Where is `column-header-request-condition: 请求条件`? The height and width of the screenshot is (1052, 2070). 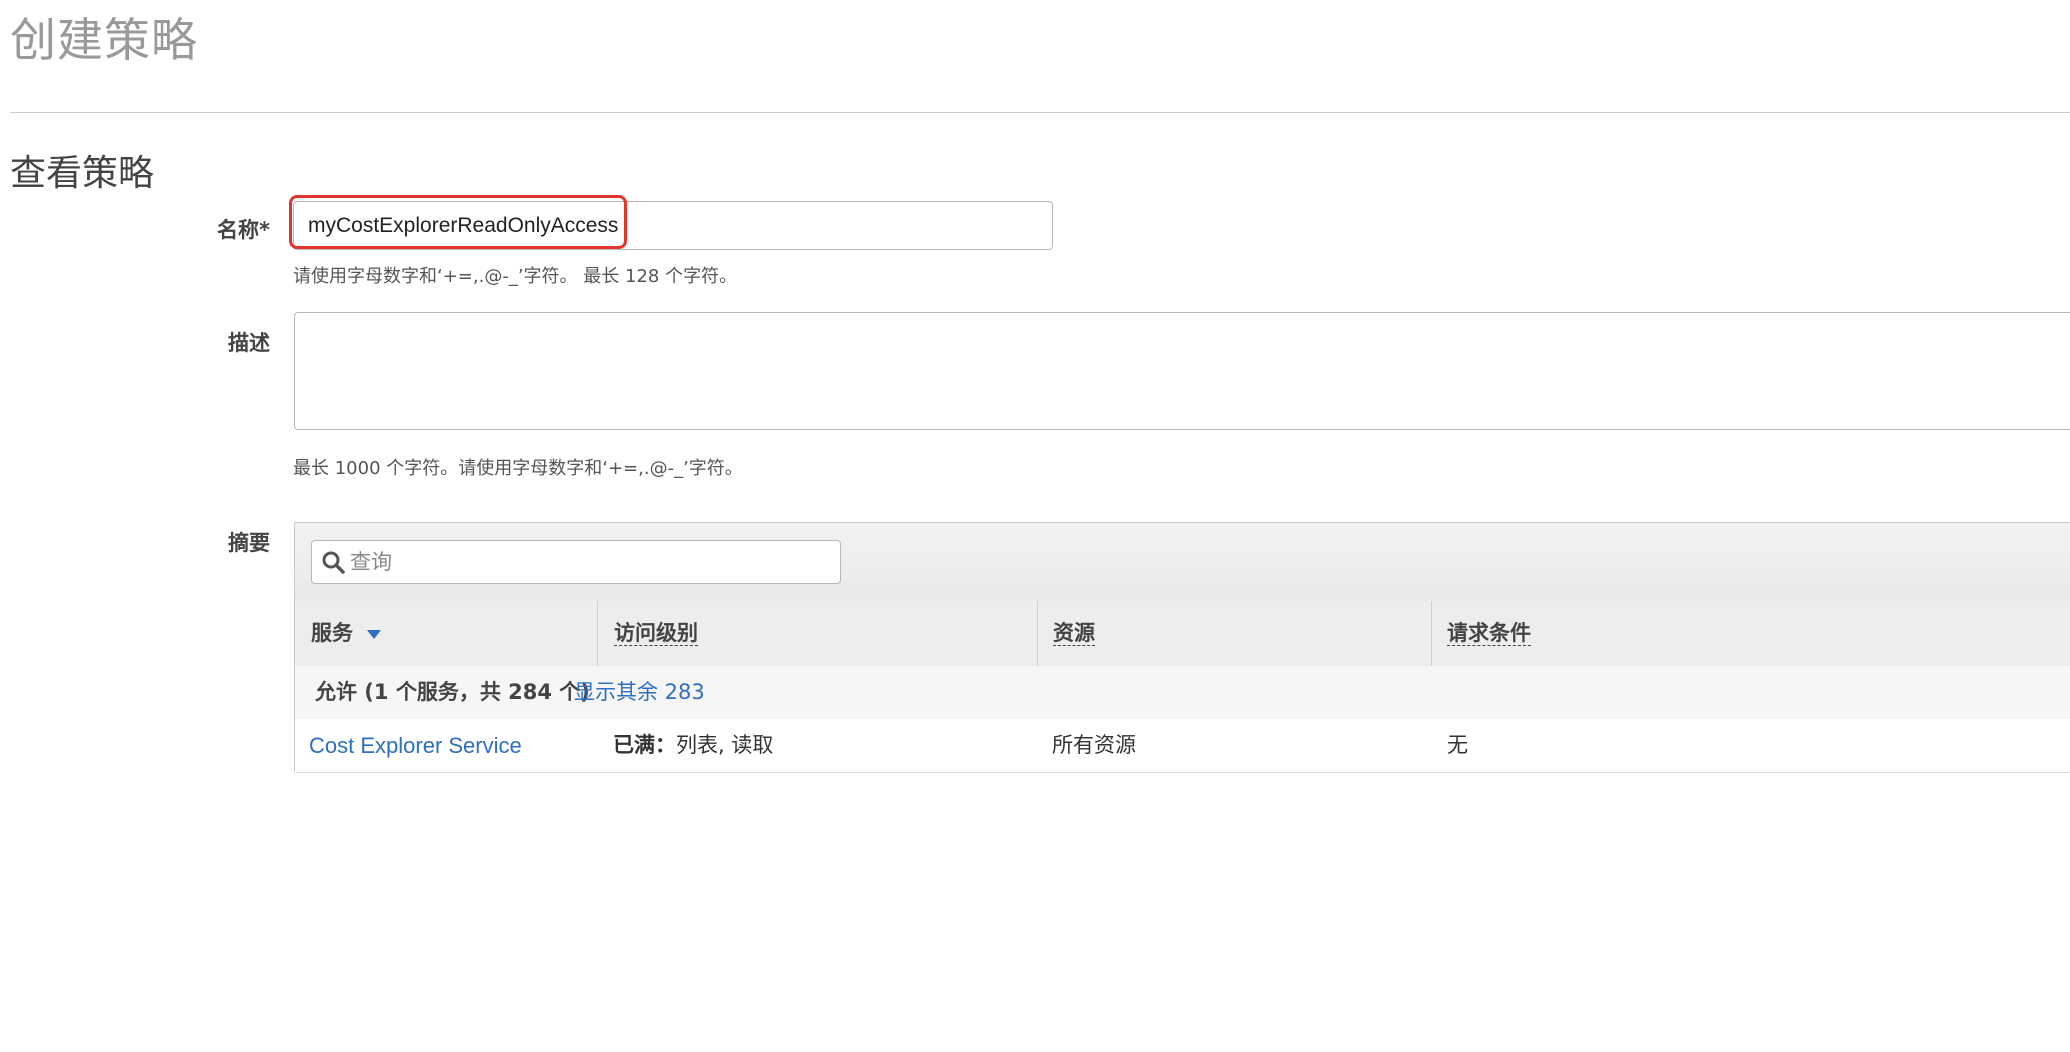
column-header-request-condition: 请求条件 is located at coordinates (1489, 633).